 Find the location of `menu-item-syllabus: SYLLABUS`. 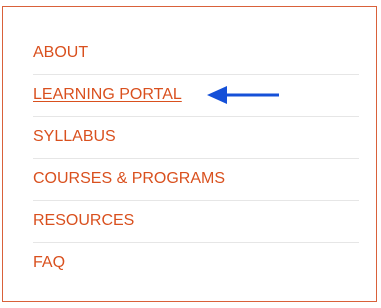

menu-item-syllabus: SYLLABUS is located at coordinates (196, 138).